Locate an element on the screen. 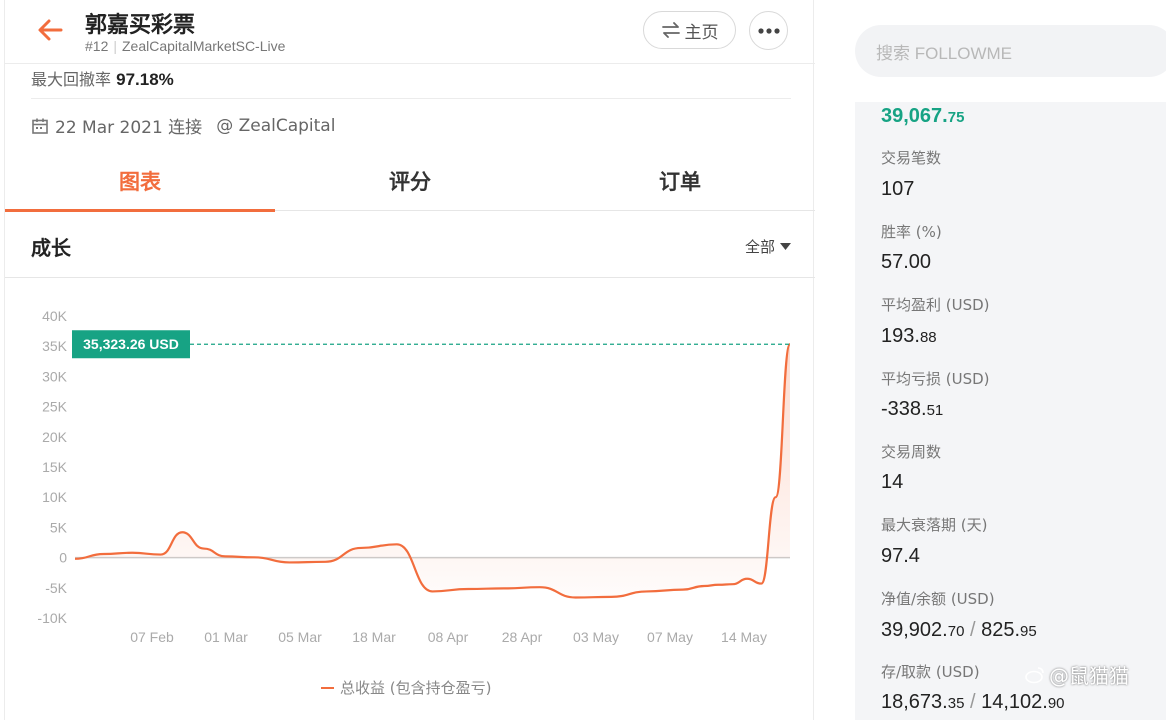  deposit-withdraw-value: 18,673.35 / 14,102.90 is located at coordinates (973, 702).